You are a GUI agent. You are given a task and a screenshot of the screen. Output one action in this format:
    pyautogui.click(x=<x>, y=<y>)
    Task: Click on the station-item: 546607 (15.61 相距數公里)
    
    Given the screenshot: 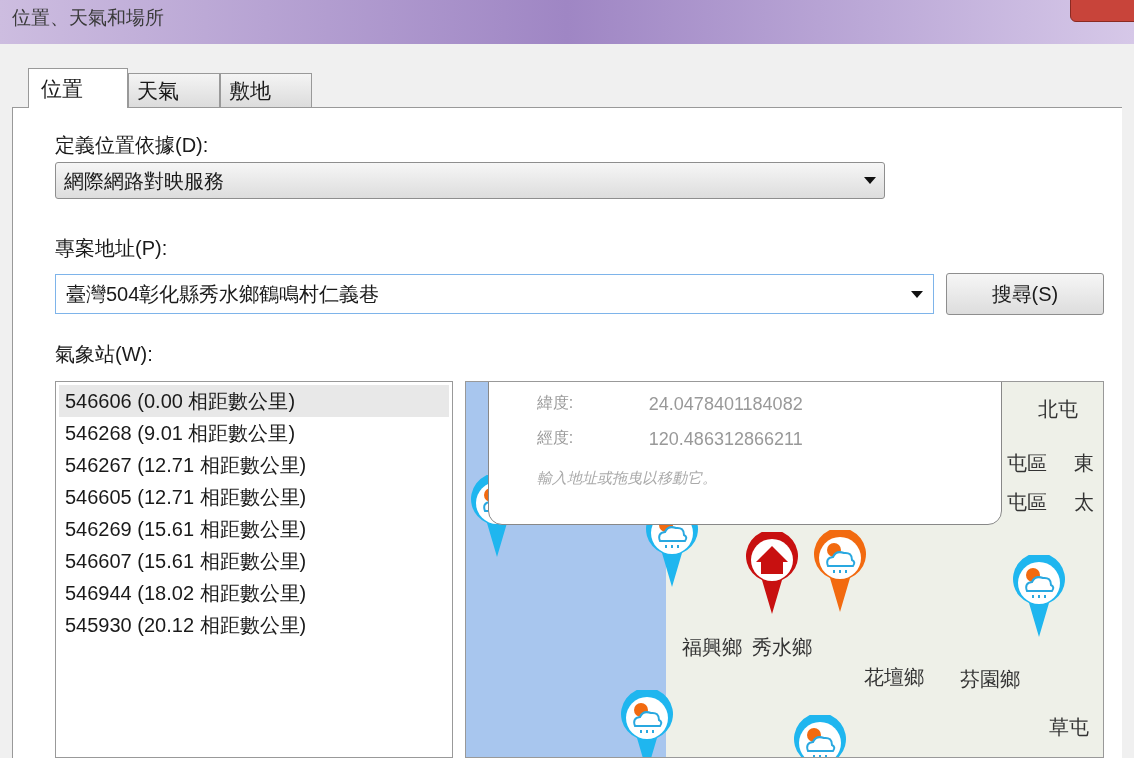 What is the action you would take?
    pyautogui.click(x=254, y=561)
    